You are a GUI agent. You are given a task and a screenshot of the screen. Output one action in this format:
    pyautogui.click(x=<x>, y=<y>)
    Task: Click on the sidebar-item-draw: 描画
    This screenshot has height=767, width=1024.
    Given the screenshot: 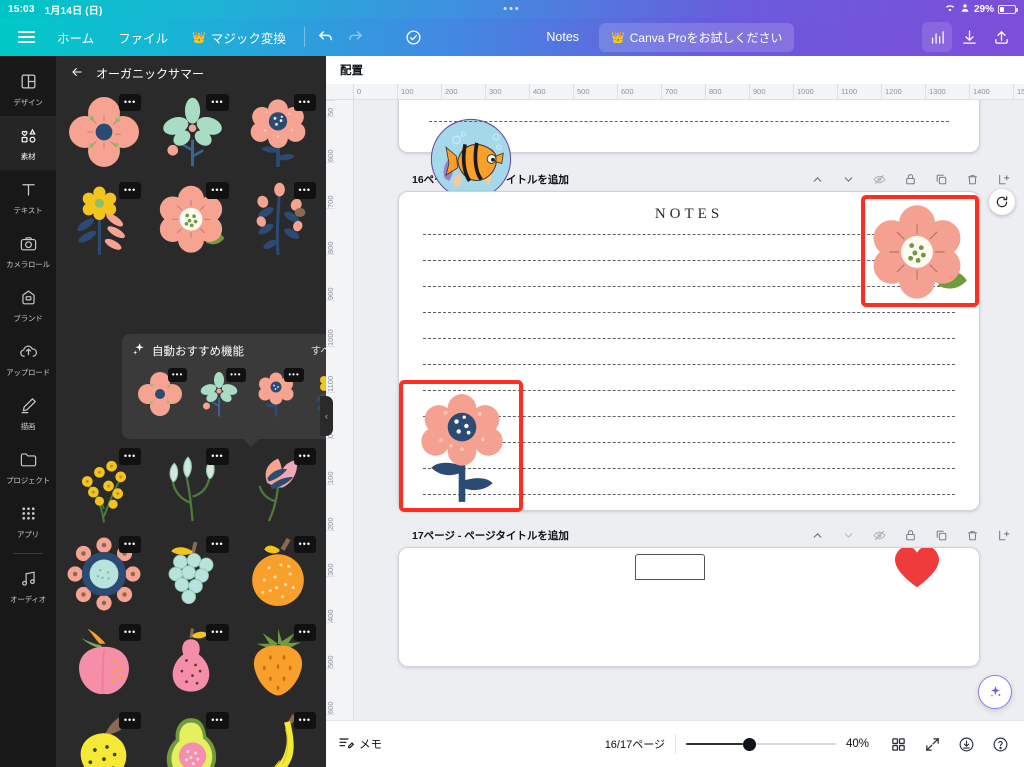 What is the action you would take?
    pyautogui.click(x=28, y=413)
    